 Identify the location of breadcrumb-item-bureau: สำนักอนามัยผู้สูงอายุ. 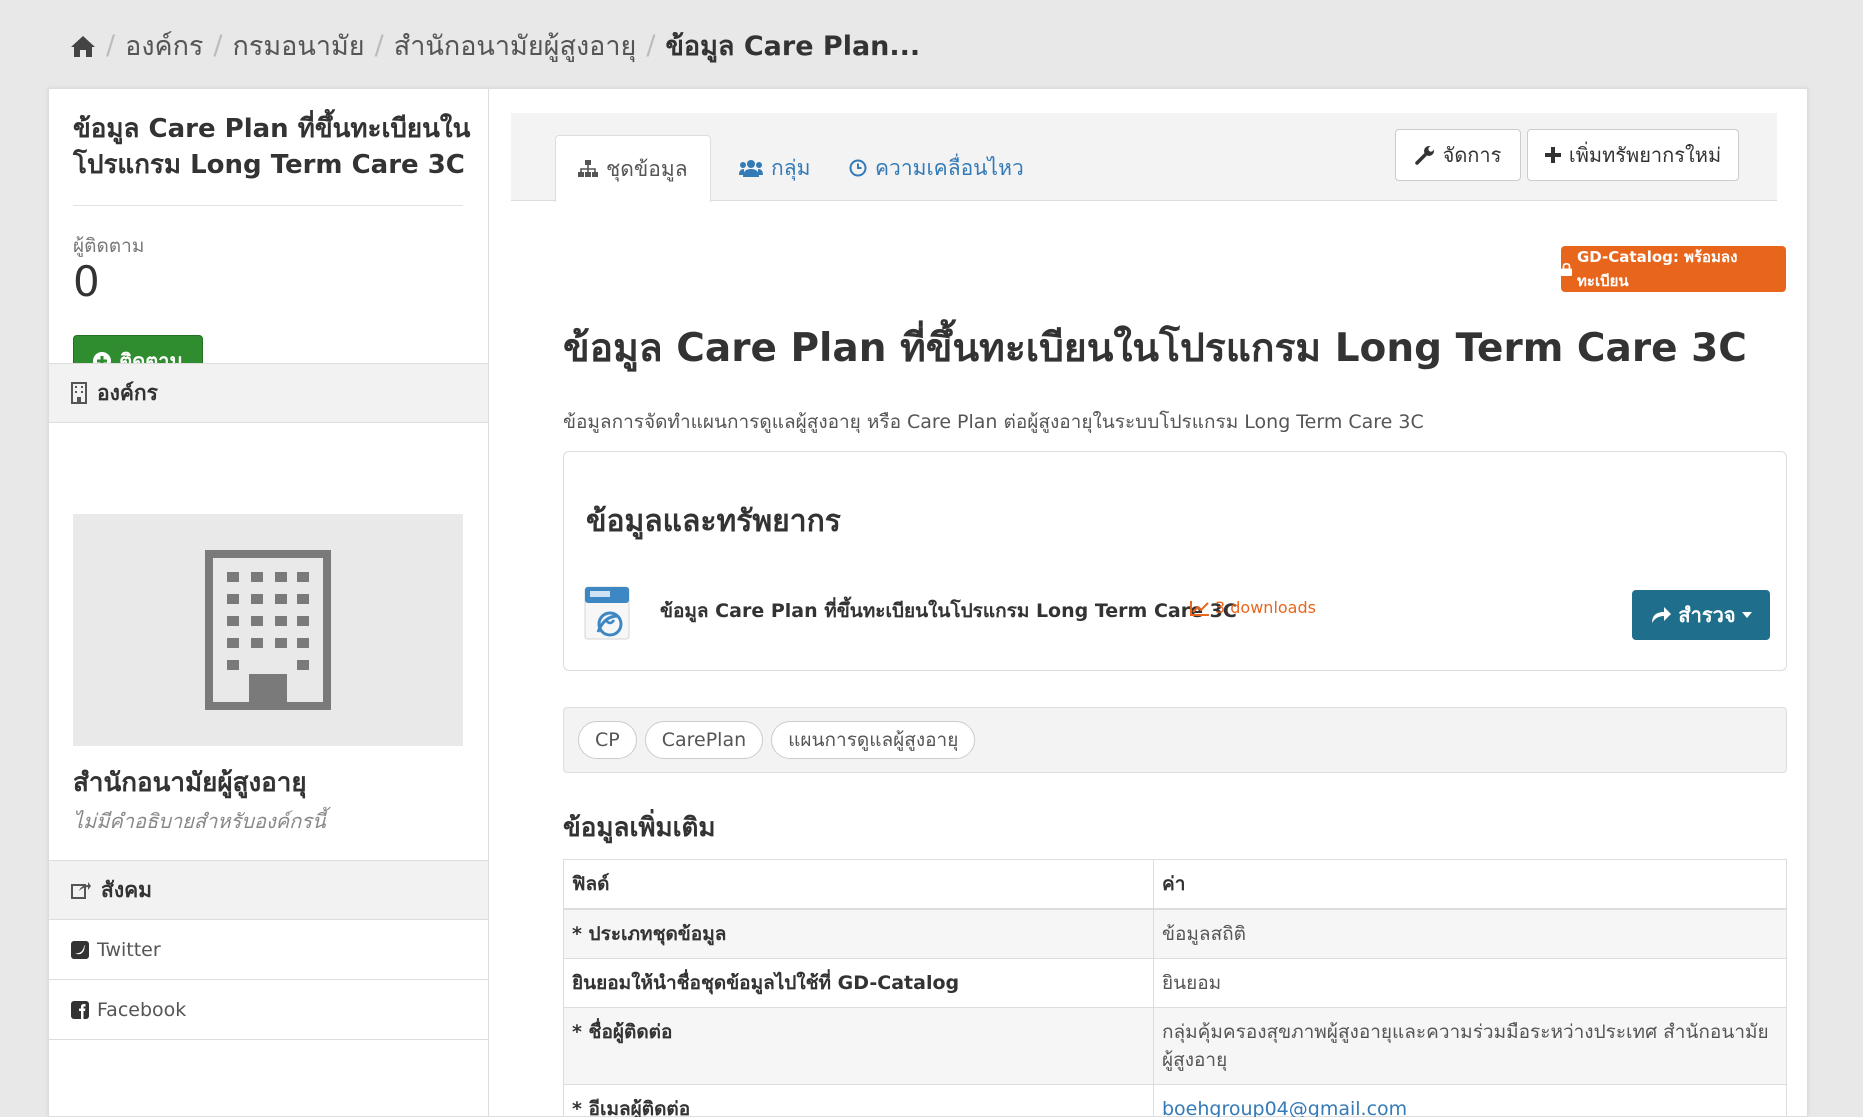
(515, 45).